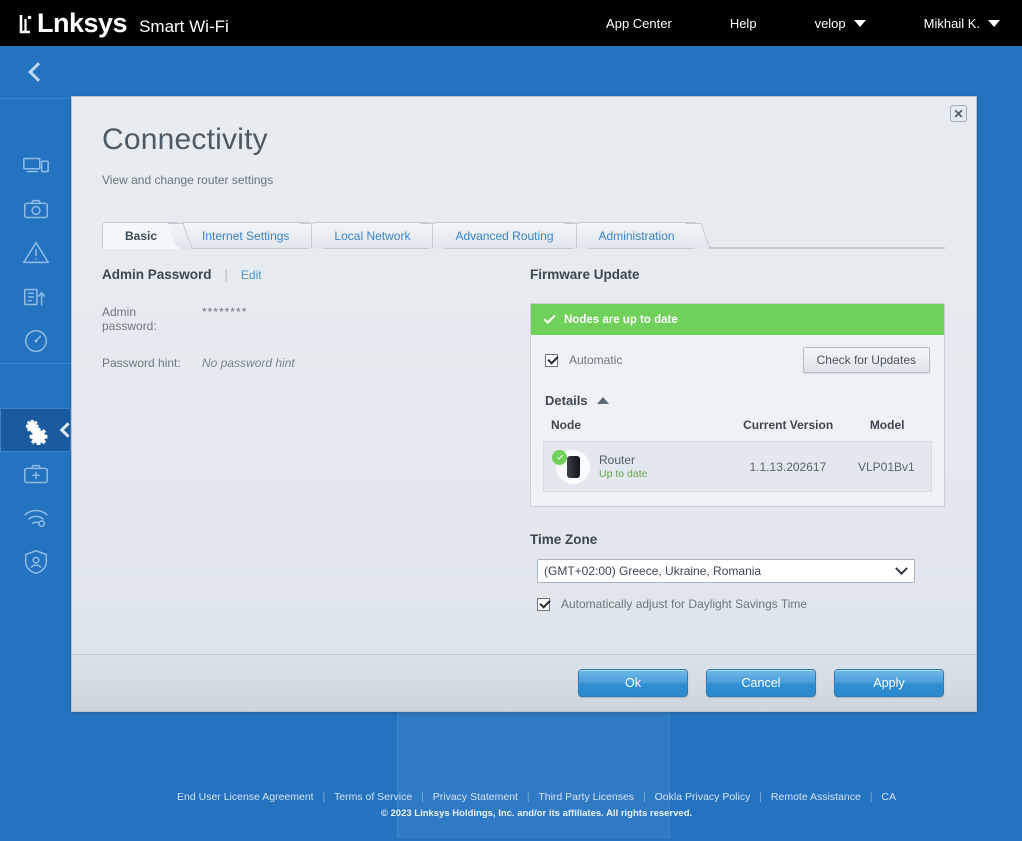 The image size is (1022, 841). I want to click on node-name: Router, so click(617, 460).